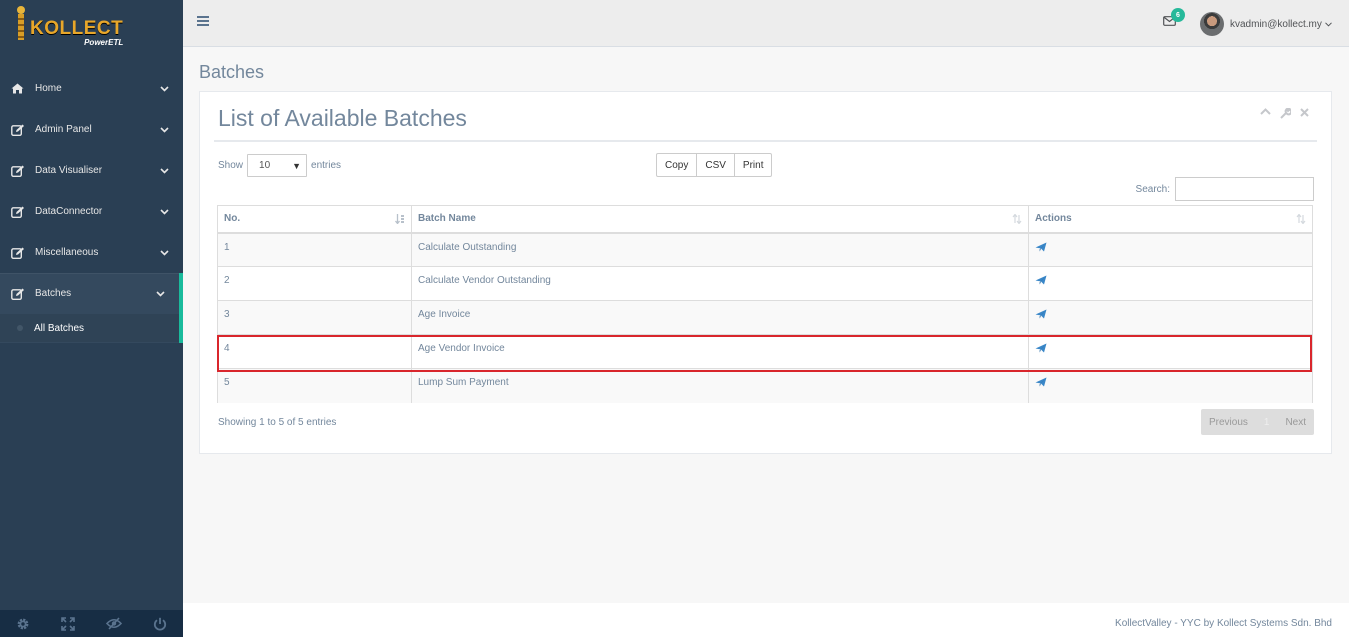 The width and height of the screenshot is (1349, 637). I want to click on sidebar-item-data-visualiser: Data Visualiser, so click(91, 170).